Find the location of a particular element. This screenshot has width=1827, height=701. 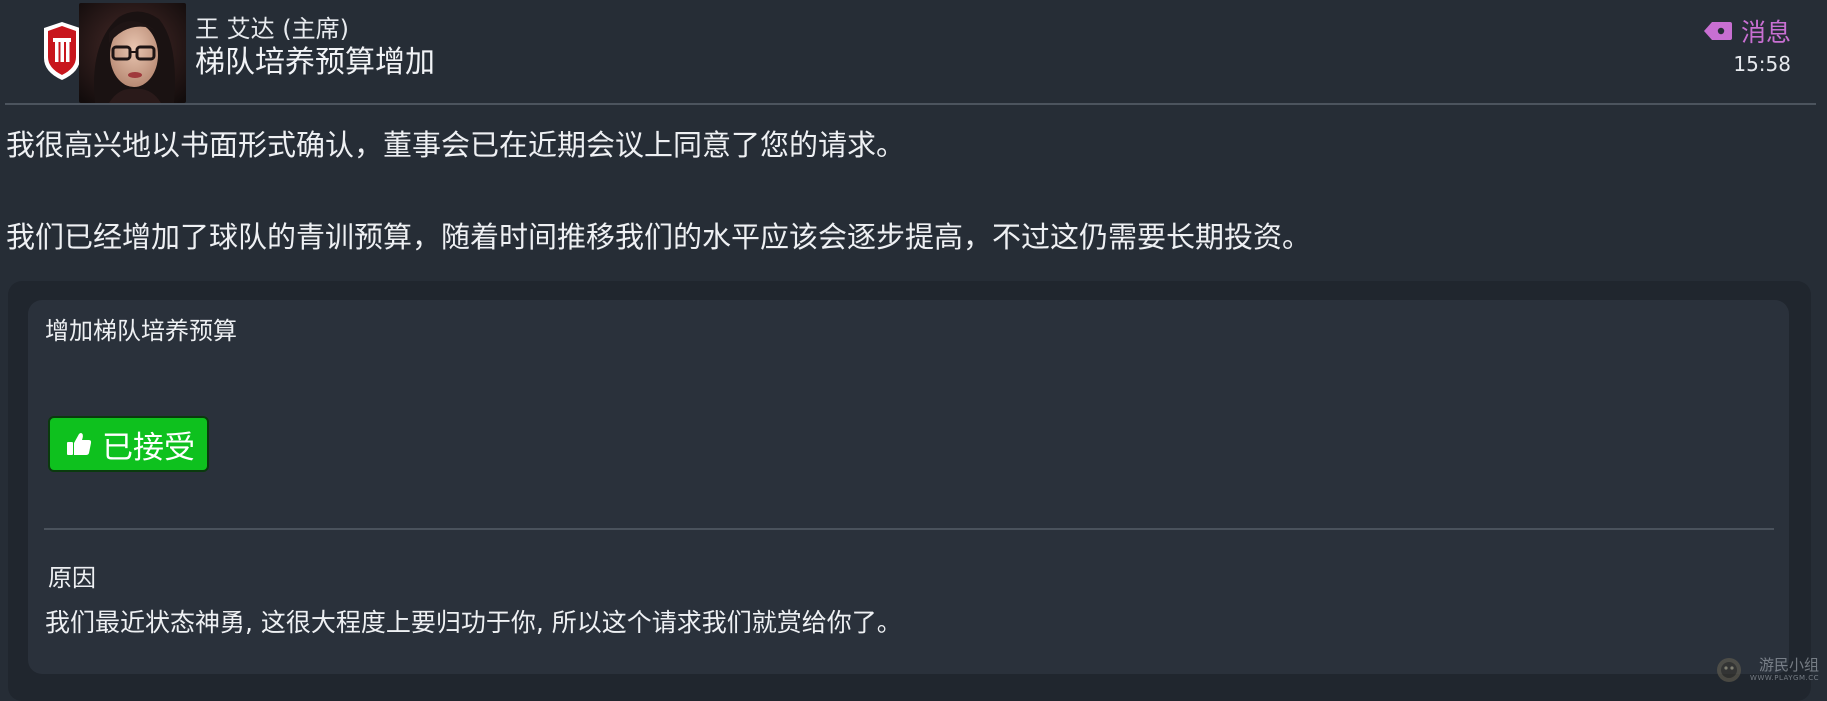

watermark-text: 游民小组 is located at coordinates (1788, 665).